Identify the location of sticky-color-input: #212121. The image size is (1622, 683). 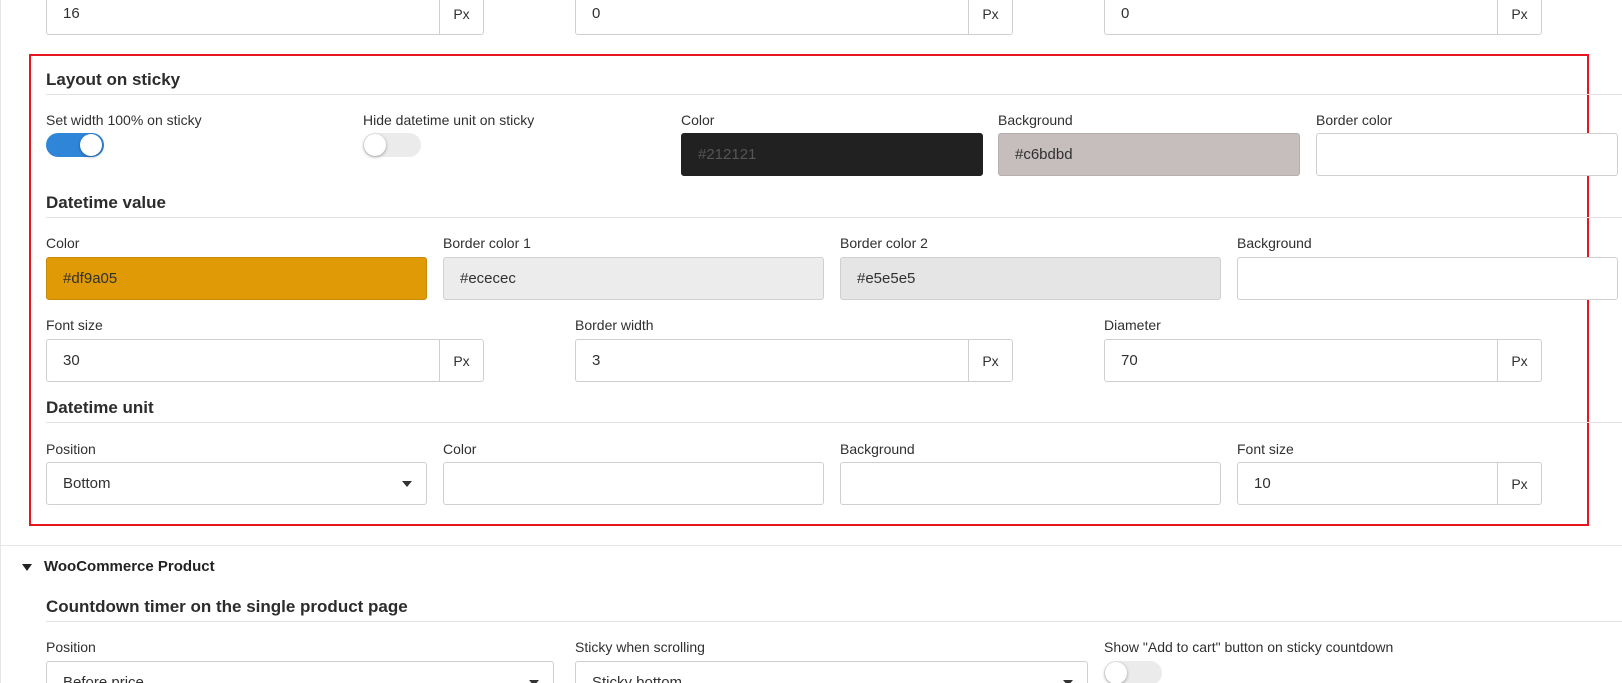
(832, 154).